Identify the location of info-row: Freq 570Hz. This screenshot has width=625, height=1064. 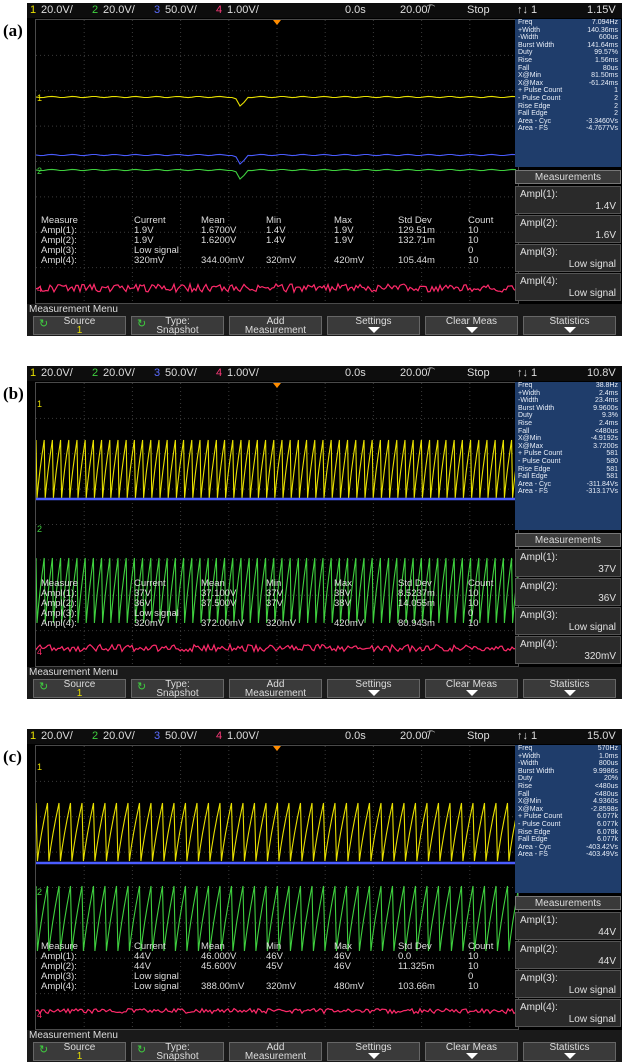
(568, 749).